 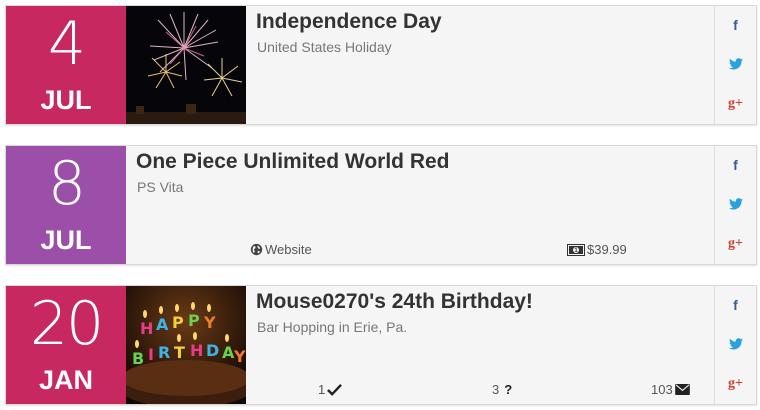 I want to click on event-day: 8, so click(x=66, y=184).